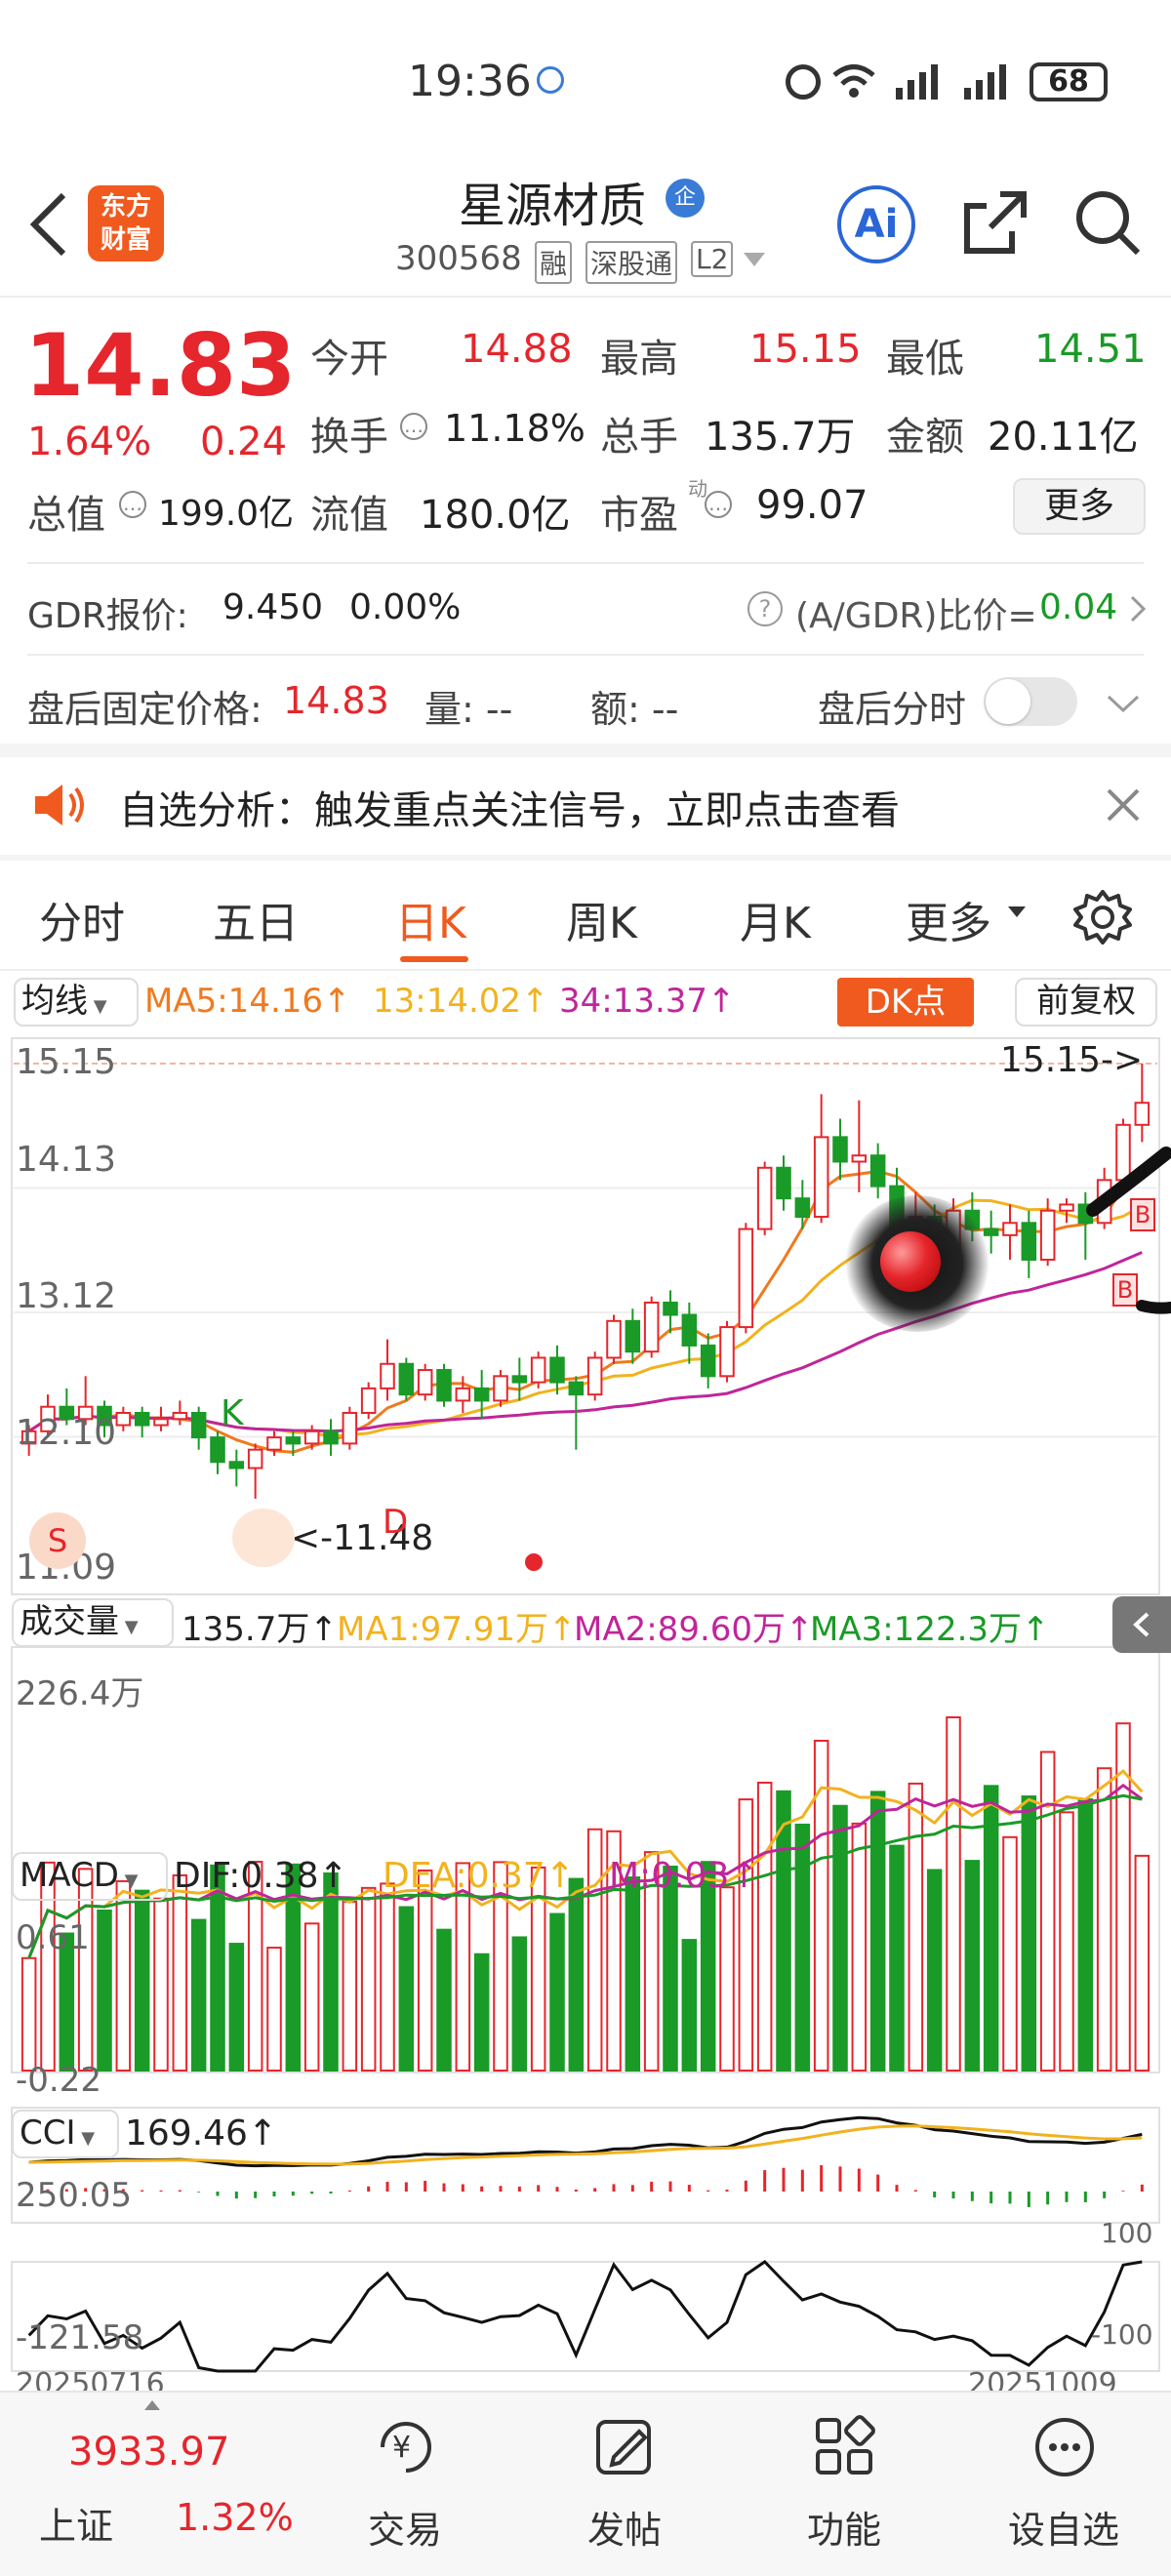 The width and height of the screenshot is (1171, 2576). Describe the element at coordinates (76, 2523) in the screenshot. I see `index-name: 上证` at that location.